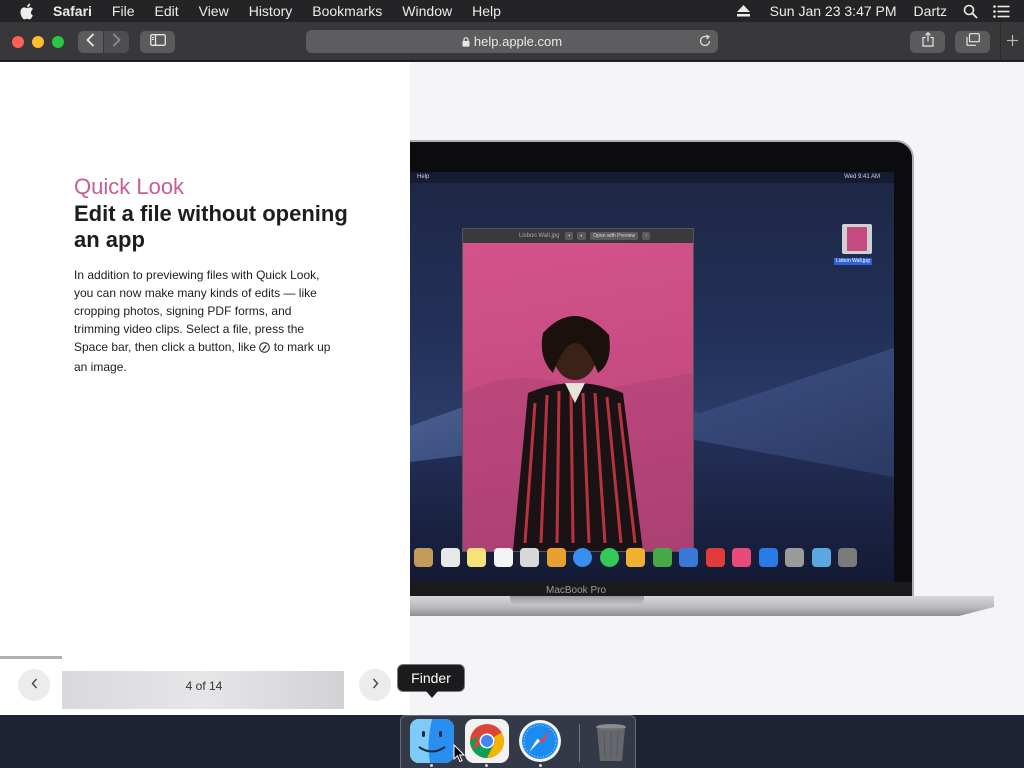 The width and height of the screenshot is (1024, 768). I want to click on finder-icon, so click(432, 741).